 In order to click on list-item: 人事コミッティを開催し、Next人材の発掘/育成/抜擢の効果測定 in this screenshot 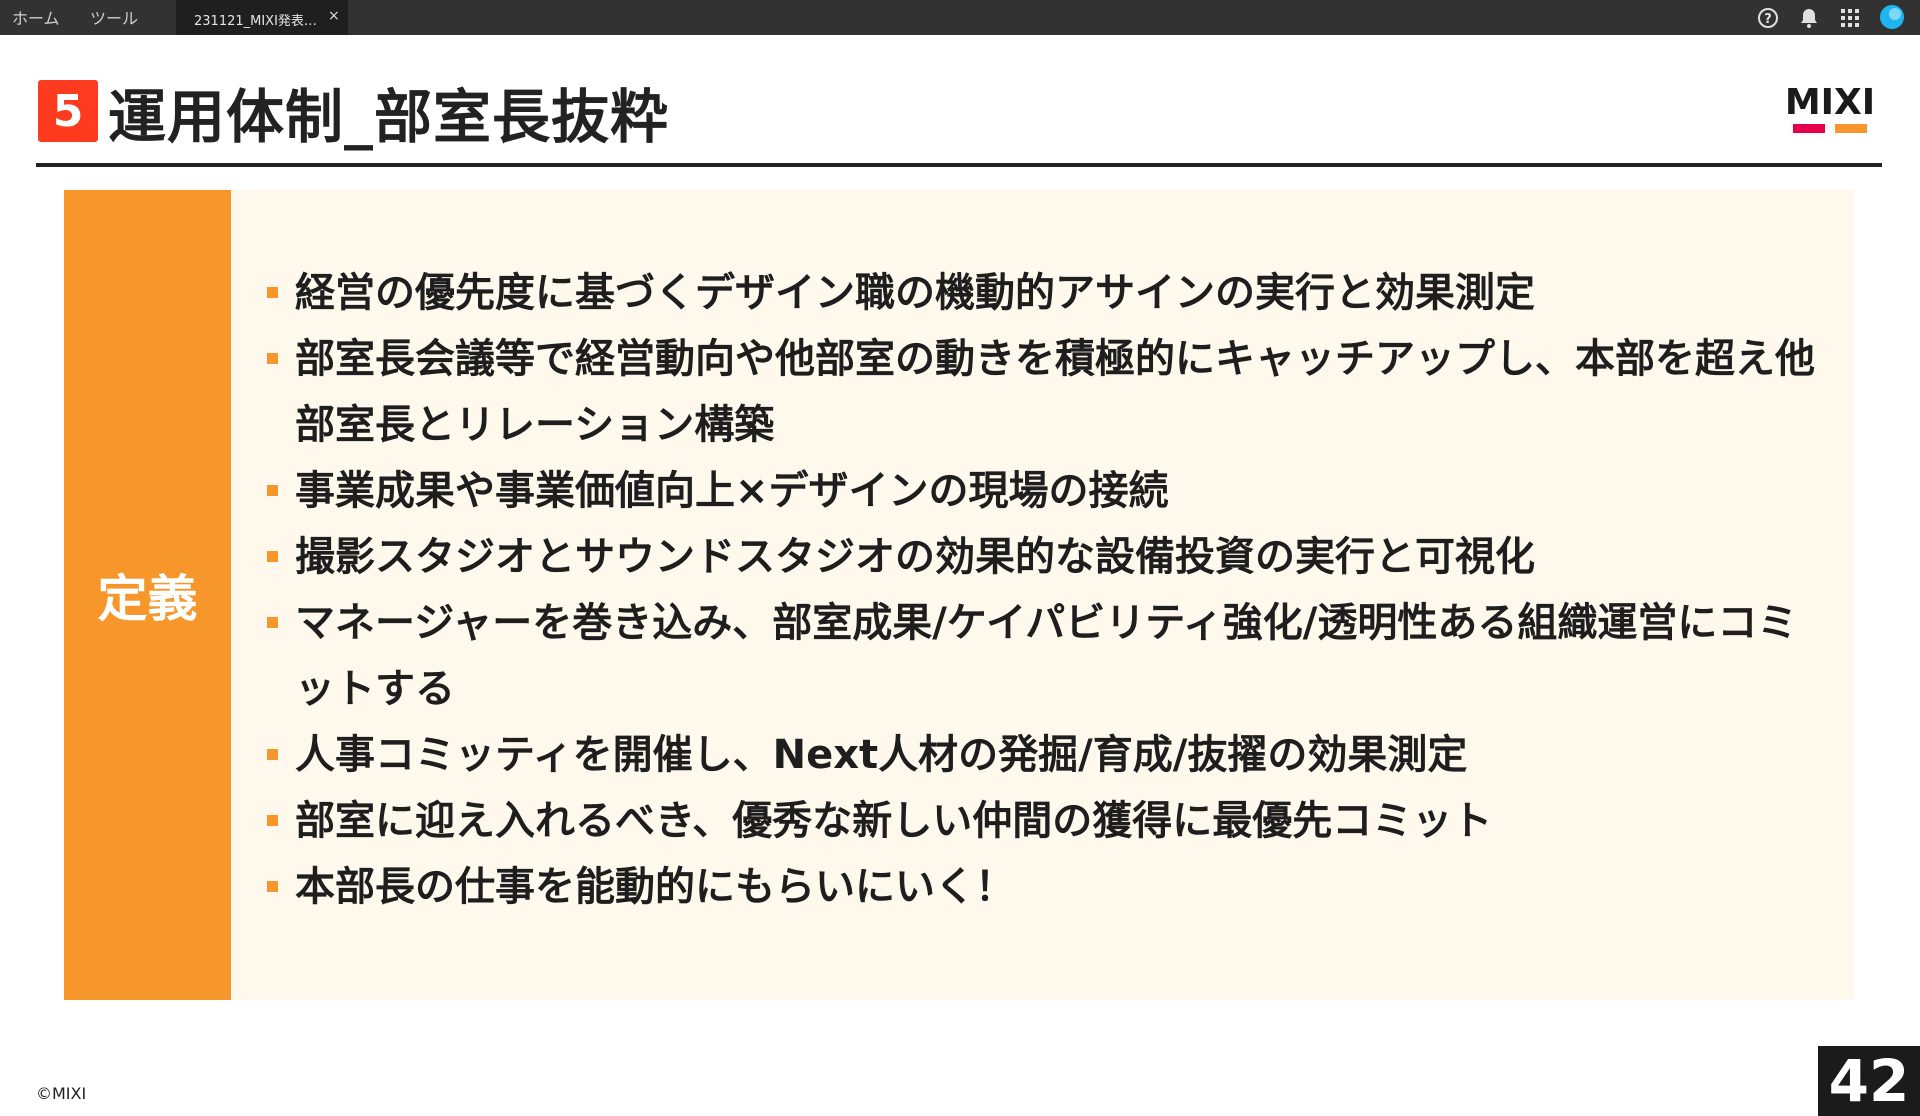, I will do `click(1044, 755)`.